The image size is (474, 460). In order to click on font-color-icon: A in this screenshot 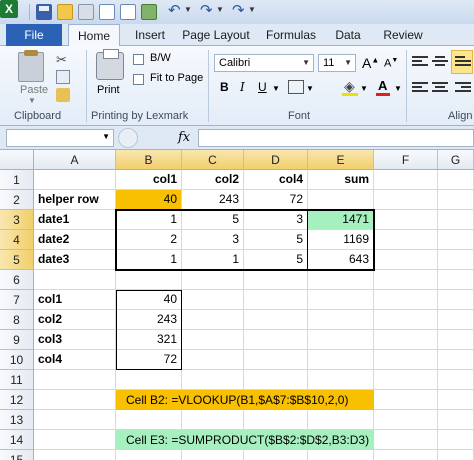, I will do `click(382, 85)`.